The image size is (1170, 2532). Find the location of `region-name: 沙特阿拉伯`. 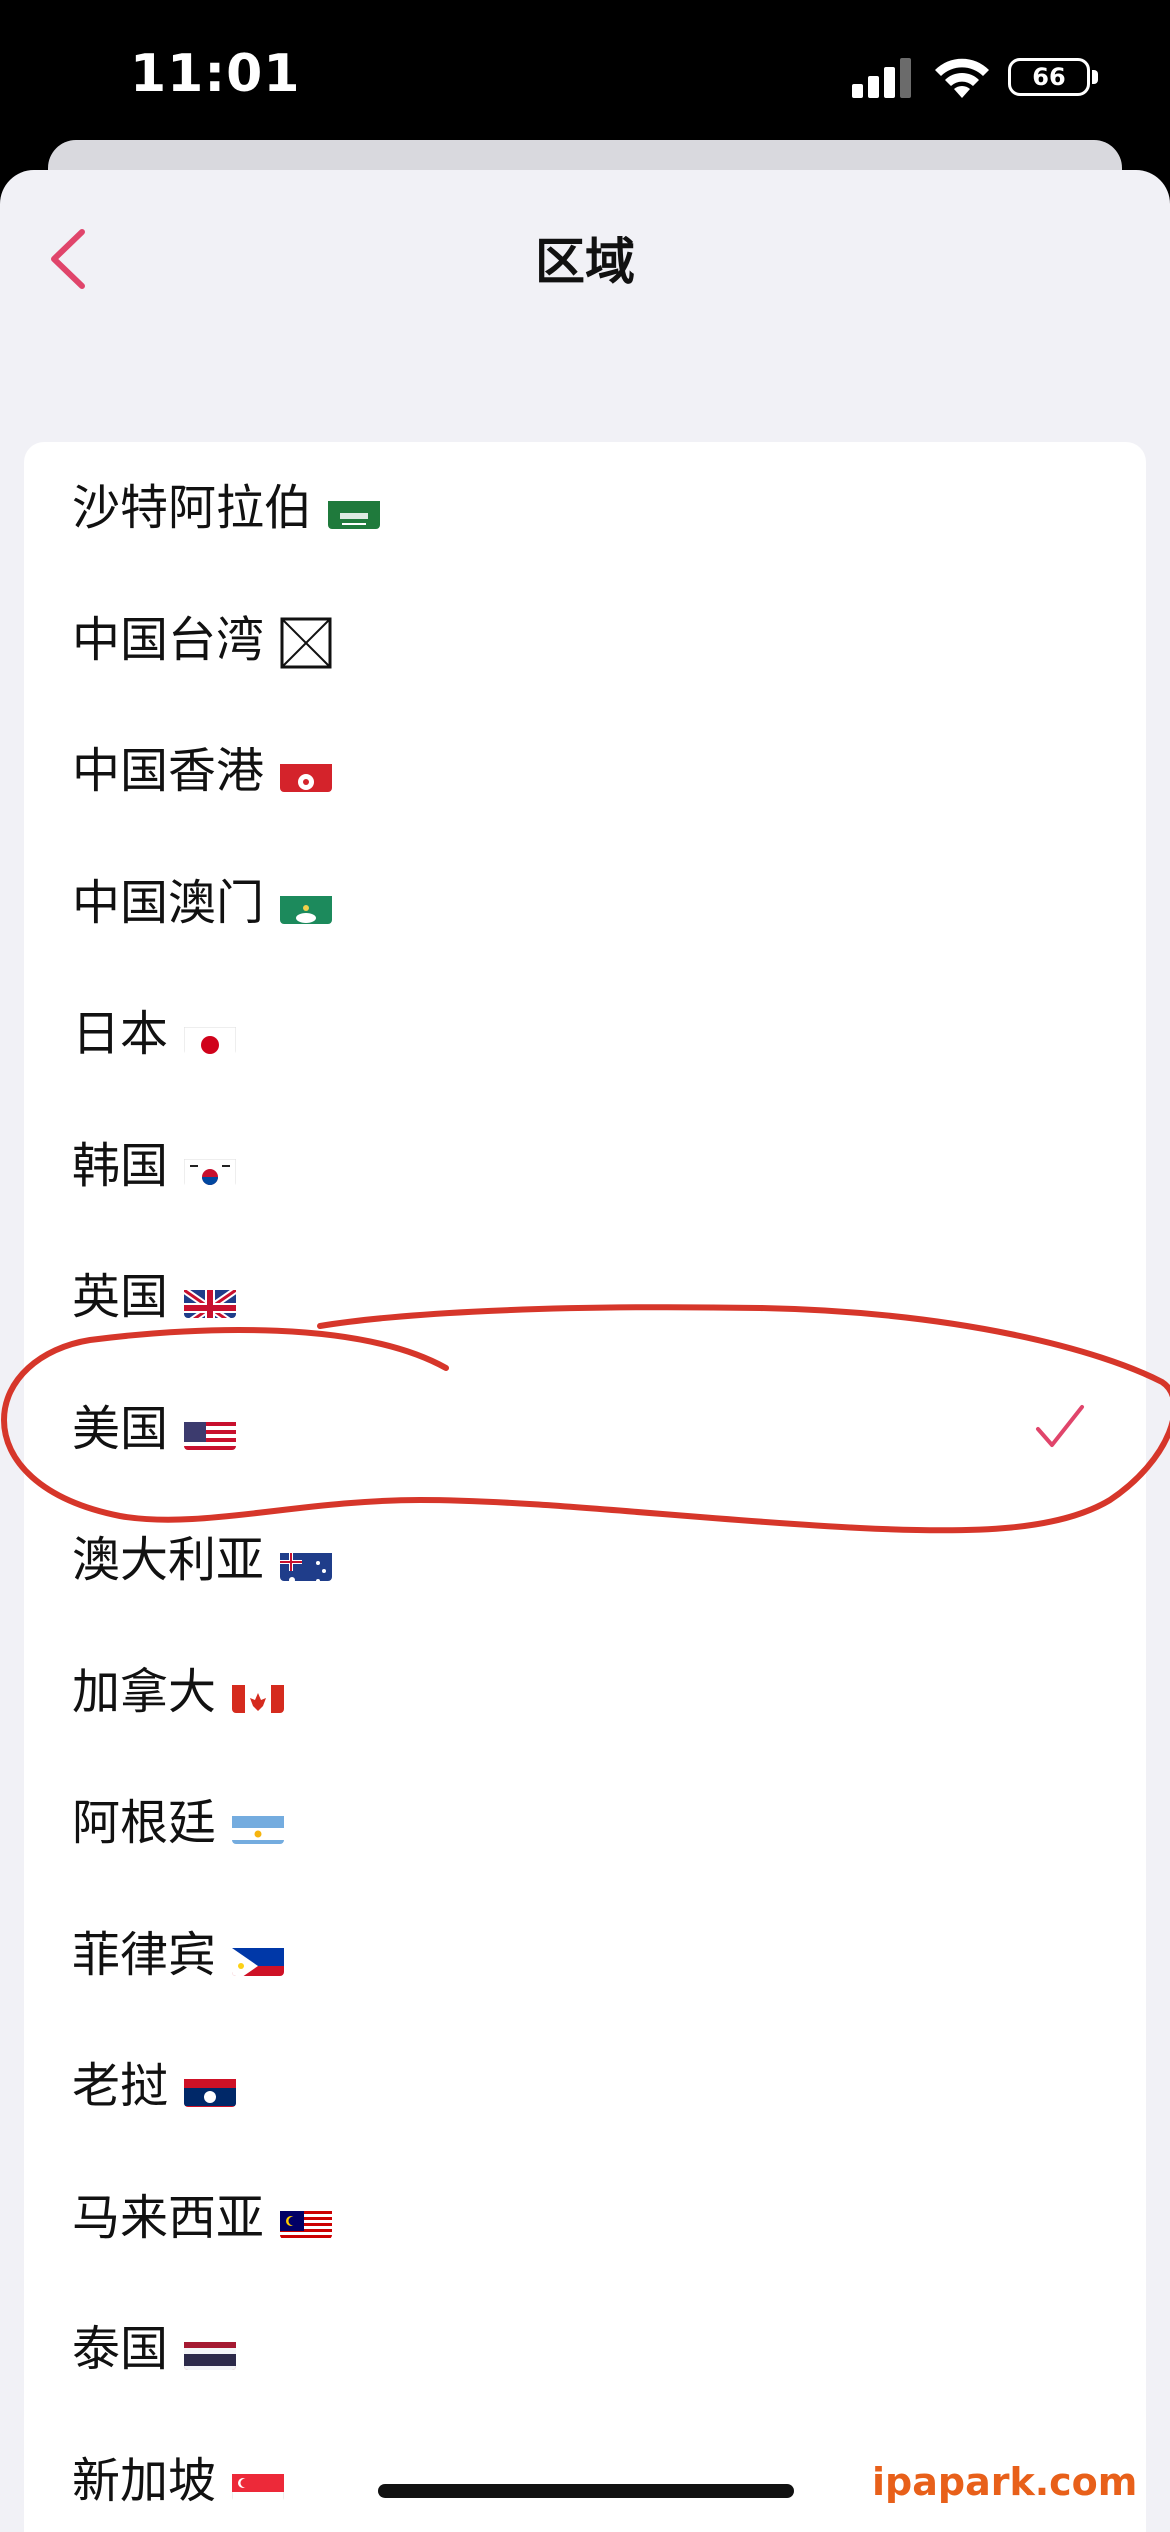

region-name: 沙特阿拉伯 is located at coordinates (192, 508).